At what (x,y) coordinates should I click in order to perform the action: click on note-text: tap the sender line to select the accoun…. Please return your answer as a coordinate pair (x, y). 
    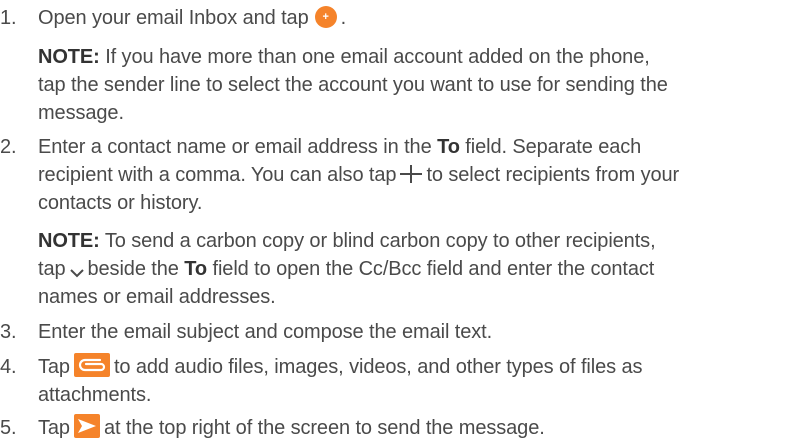
    Looking at the image, I should click on (353, 85).